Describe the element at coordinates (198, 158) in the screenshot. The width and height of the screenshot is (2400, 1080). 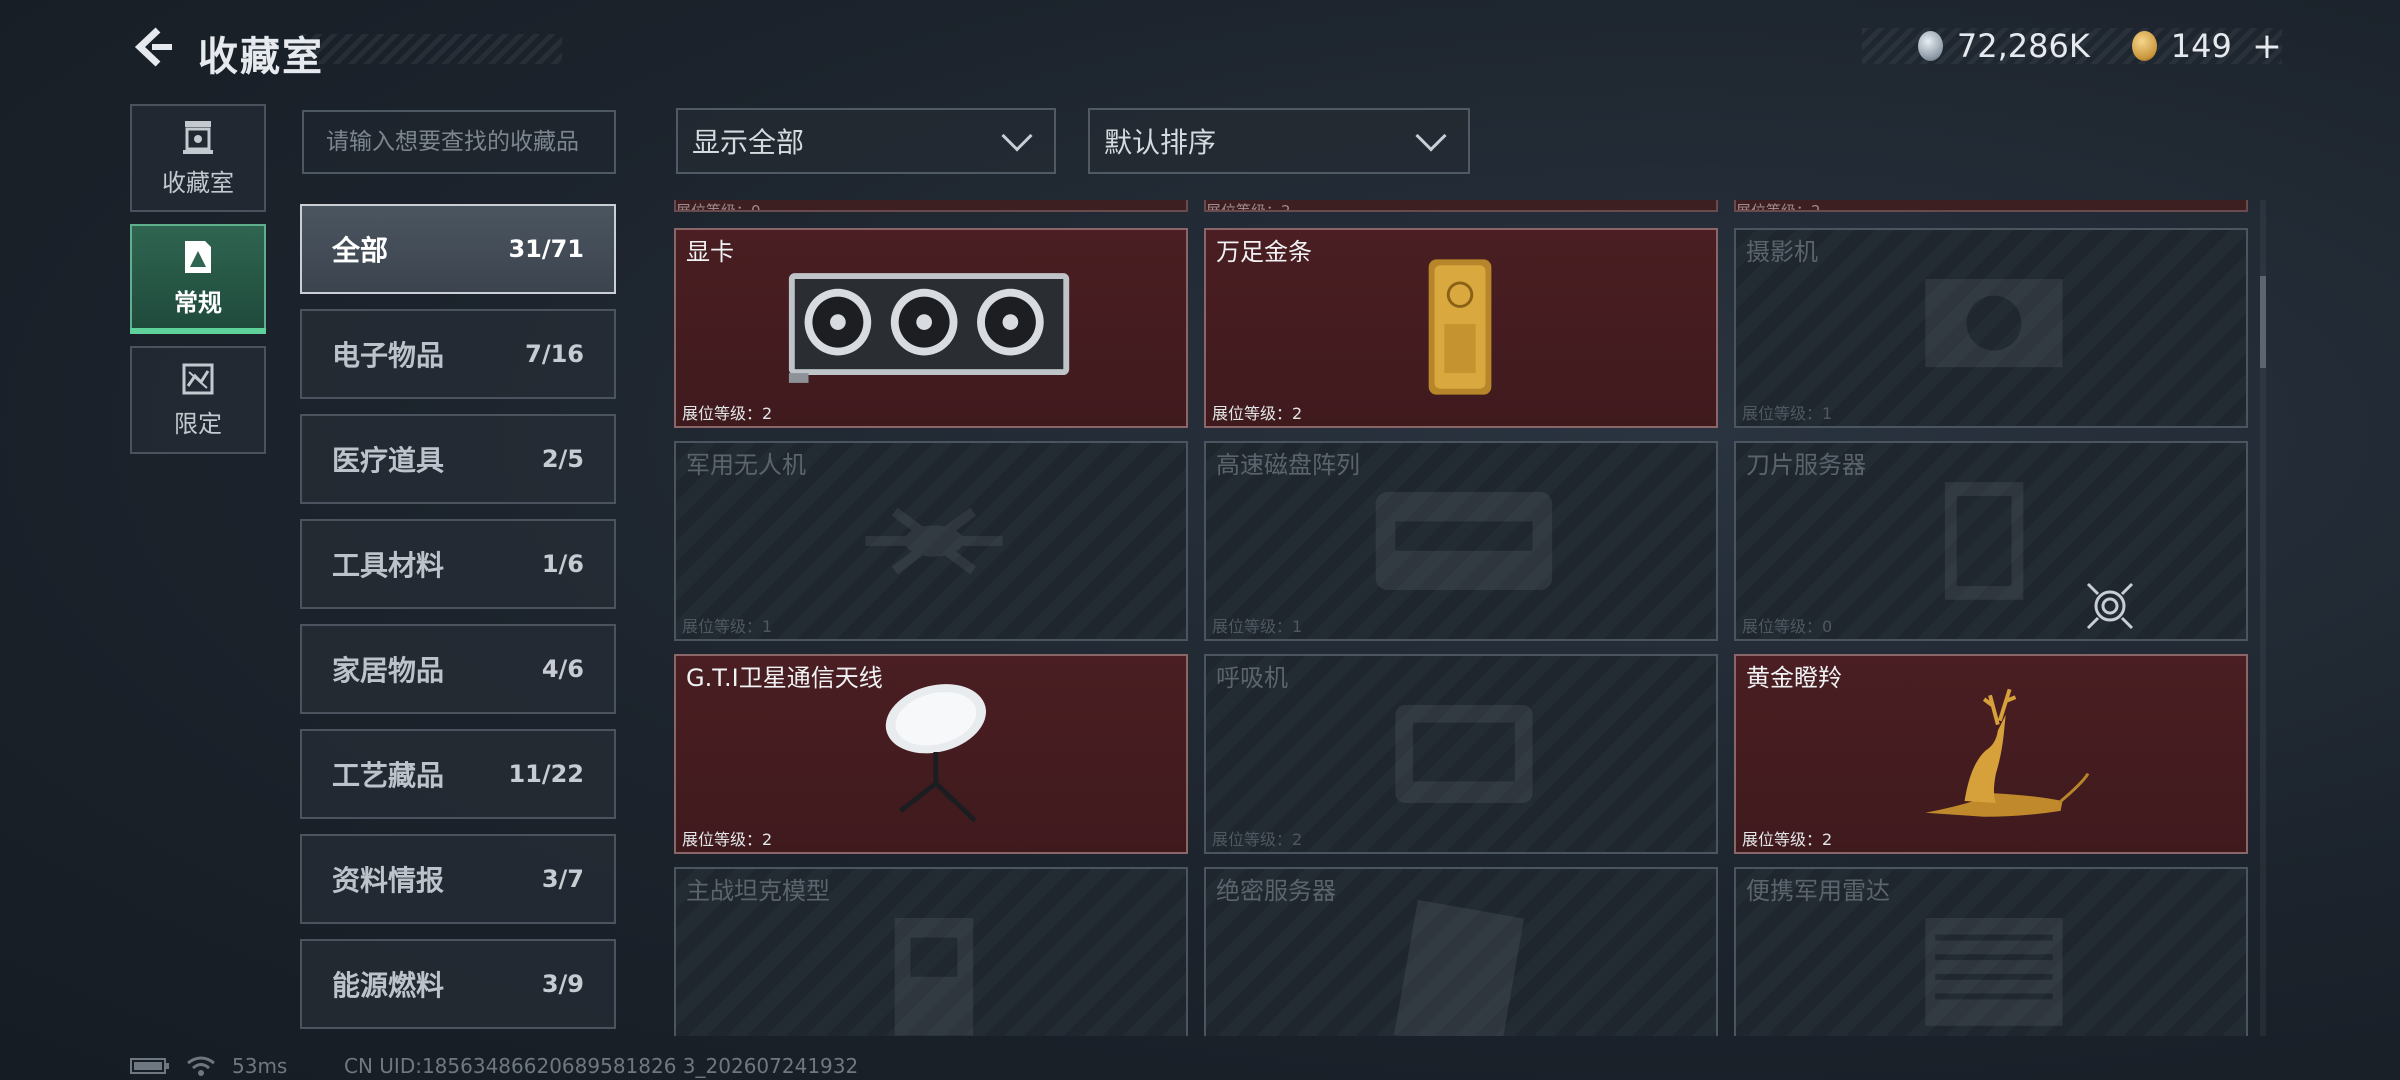
I see `tab-collection-room: 收藏室` at that location.